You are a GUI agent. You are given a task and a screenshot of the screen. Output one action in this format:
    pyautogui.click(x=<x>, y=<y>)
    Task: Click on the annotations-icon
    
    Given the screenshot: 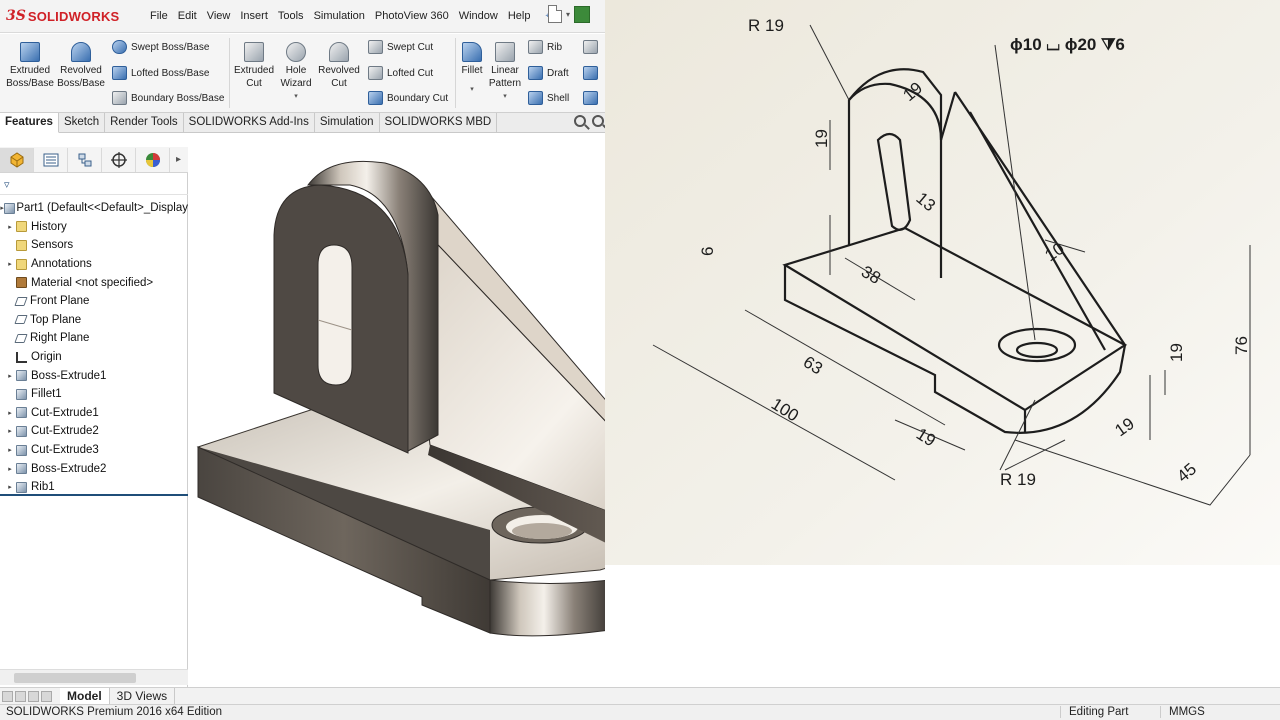 What is the action you would take?
    pyautogui.click(x=21, y=264)
    